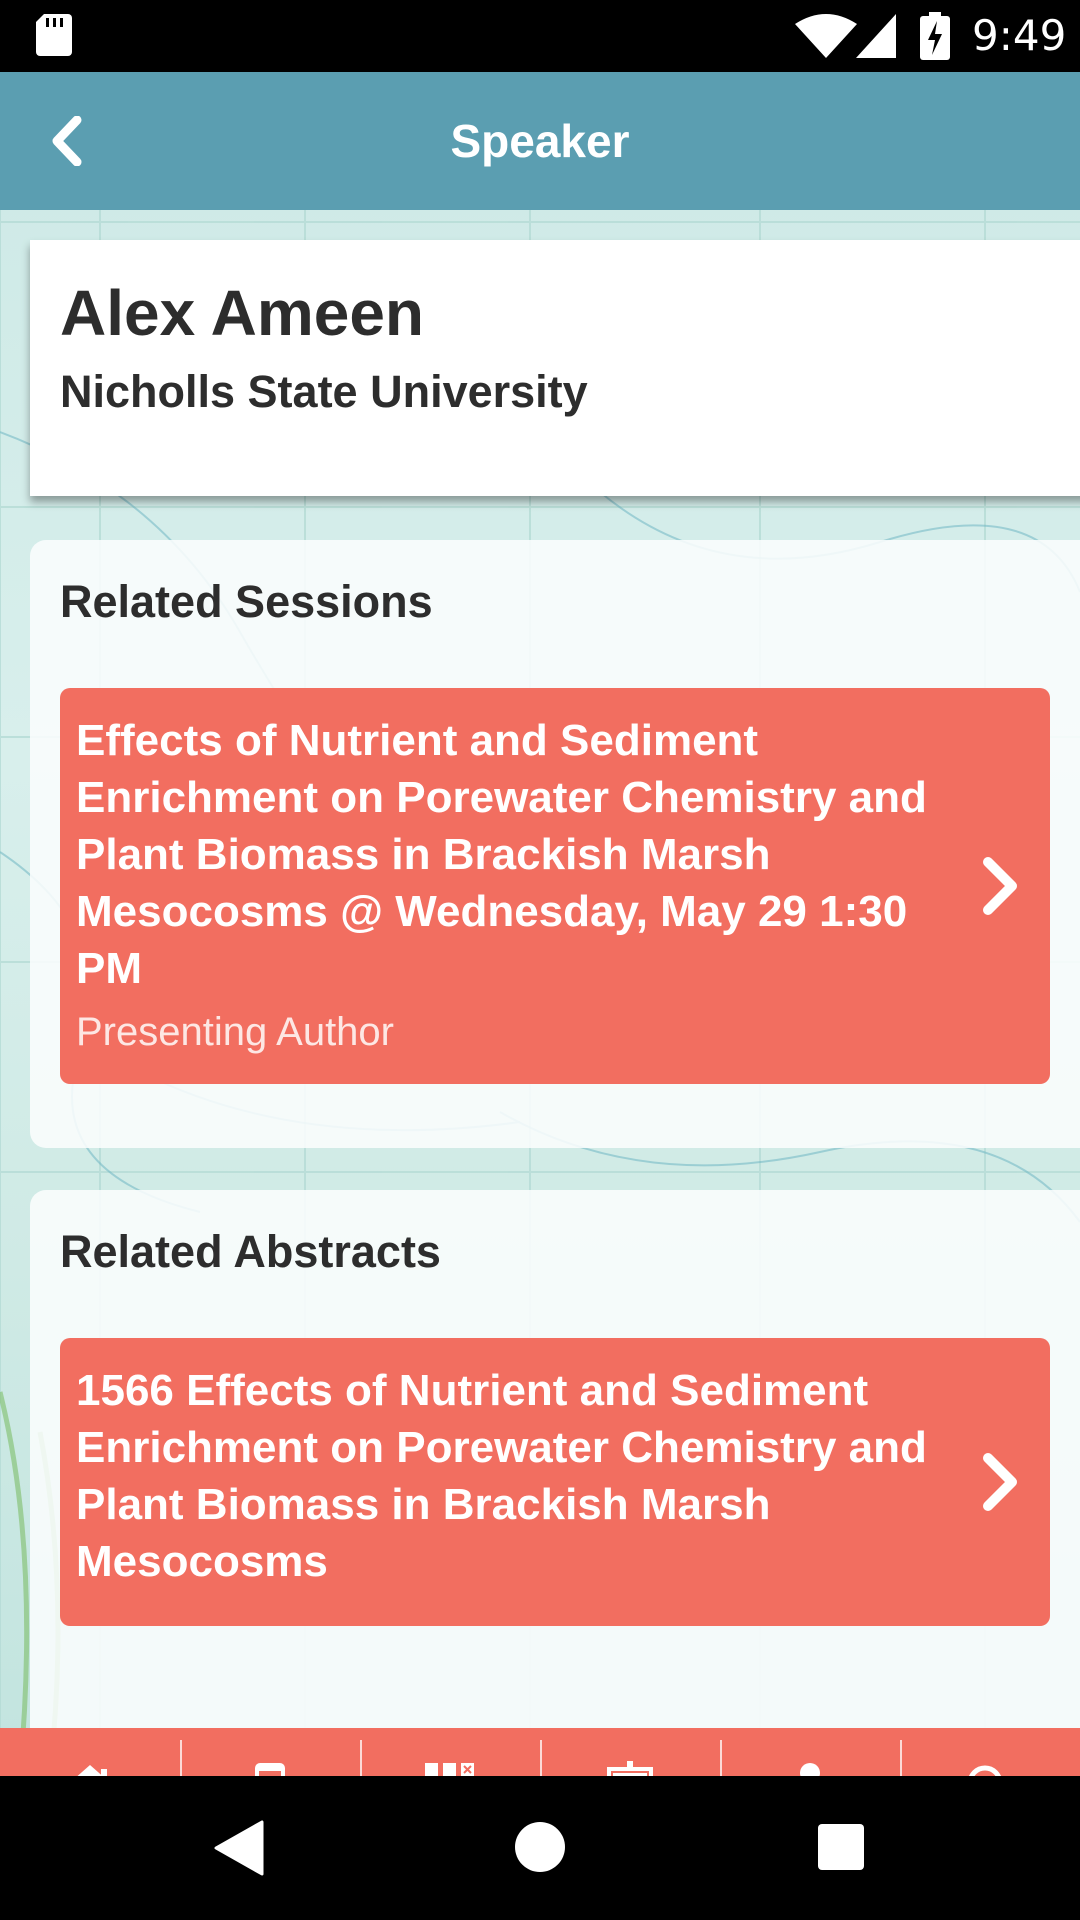  I want to click on speaker-card: Alex Ameen Nicholls State University, so click(555, 368).